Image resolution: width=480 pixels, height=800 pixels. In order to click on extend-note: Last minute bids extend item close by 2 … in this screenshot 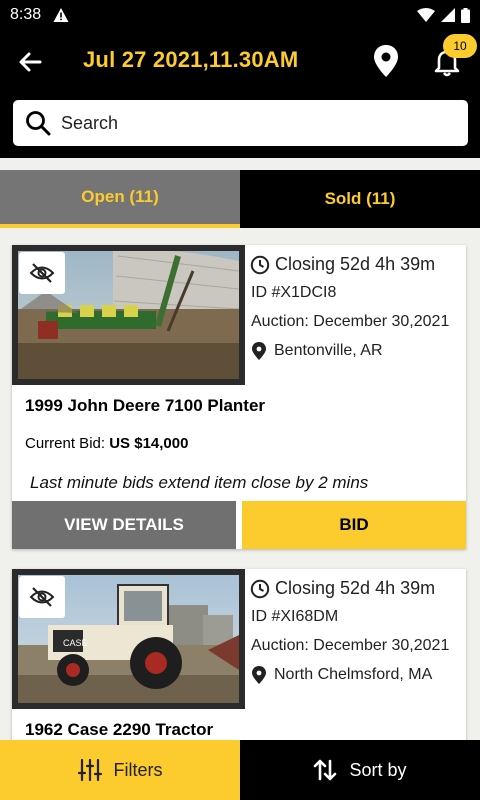, I will do `click(199, 482)`.